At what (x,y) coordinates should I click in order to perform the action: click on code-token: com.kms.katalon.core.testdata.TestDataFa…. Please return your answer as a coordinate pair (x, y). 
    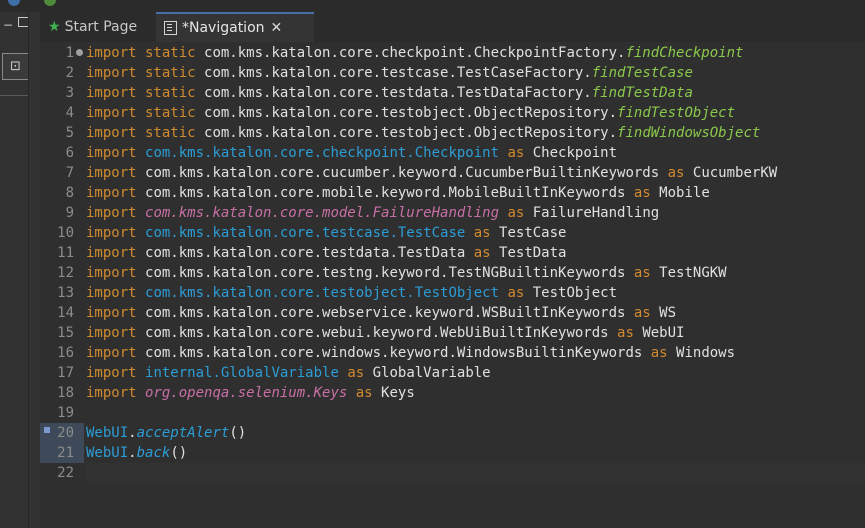
    Looking at the image, I should click on (398, 93).